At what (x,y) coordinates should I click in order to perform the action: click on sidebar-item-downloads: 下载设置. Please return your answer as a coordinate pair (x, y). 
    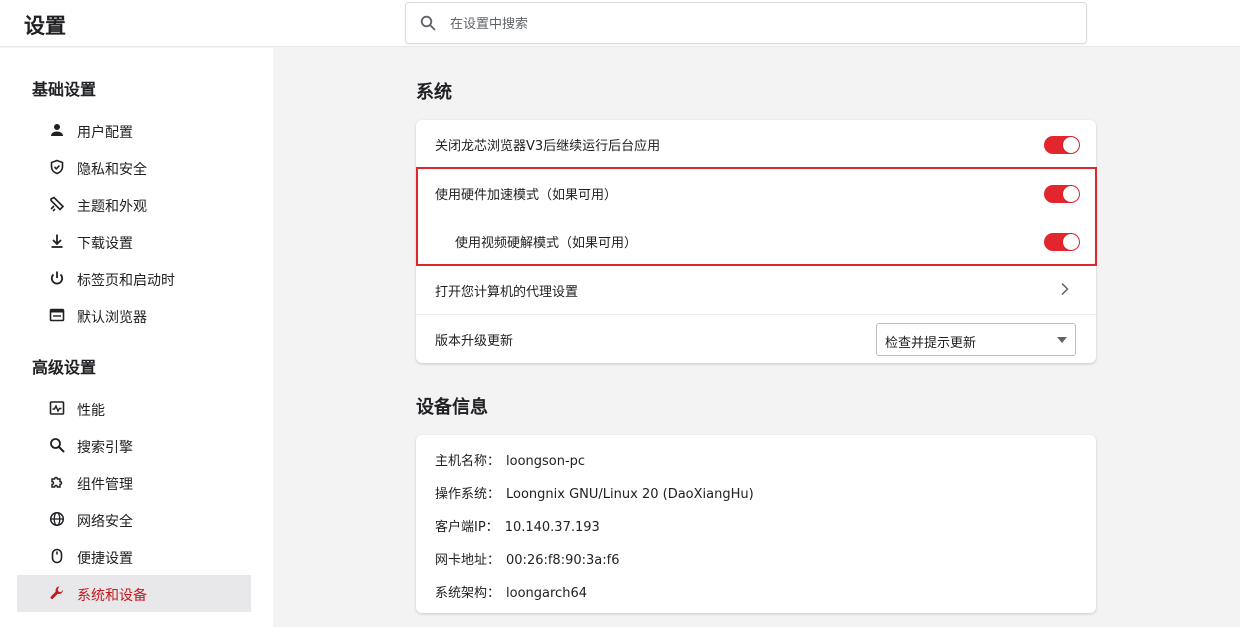
    Looking at the image, I should click on (134, 241).